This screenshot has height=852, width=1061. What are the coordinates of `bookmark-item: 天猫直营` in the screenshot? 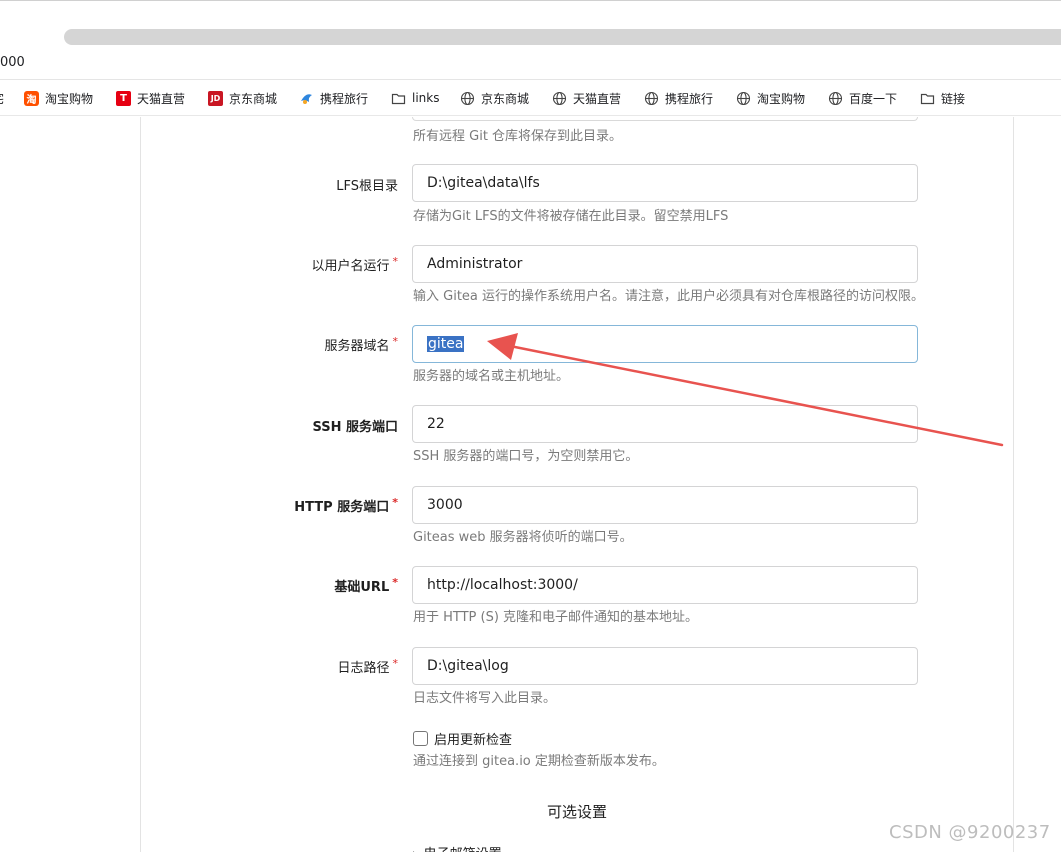 It's located at (586, 98).